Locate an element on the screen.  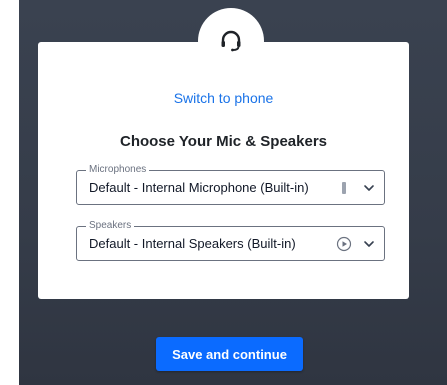
microphones-value: Default - Internal Microphone (Built-in) is located at coordinates (199, 187).